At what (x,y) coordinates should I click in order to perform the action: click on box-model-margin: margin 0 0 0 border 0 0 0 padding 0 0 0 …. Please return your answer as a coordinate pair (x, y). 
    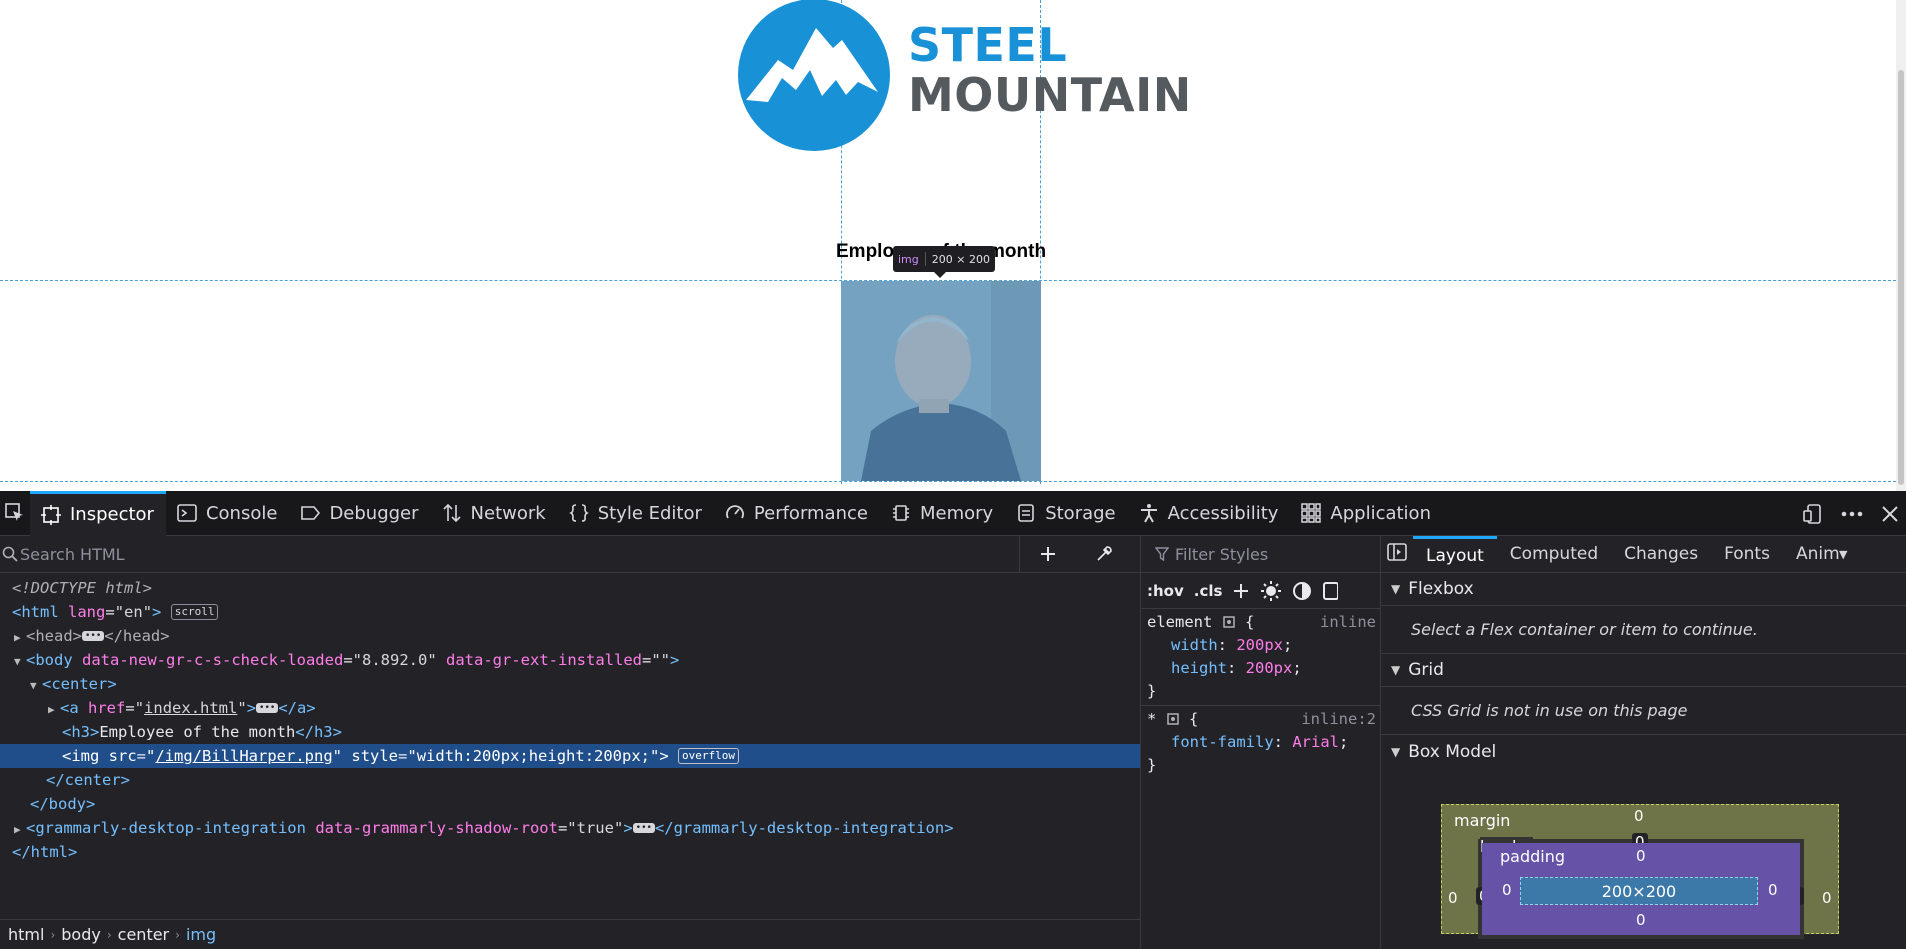
    Looking at the image, I should click on (1640, 871).